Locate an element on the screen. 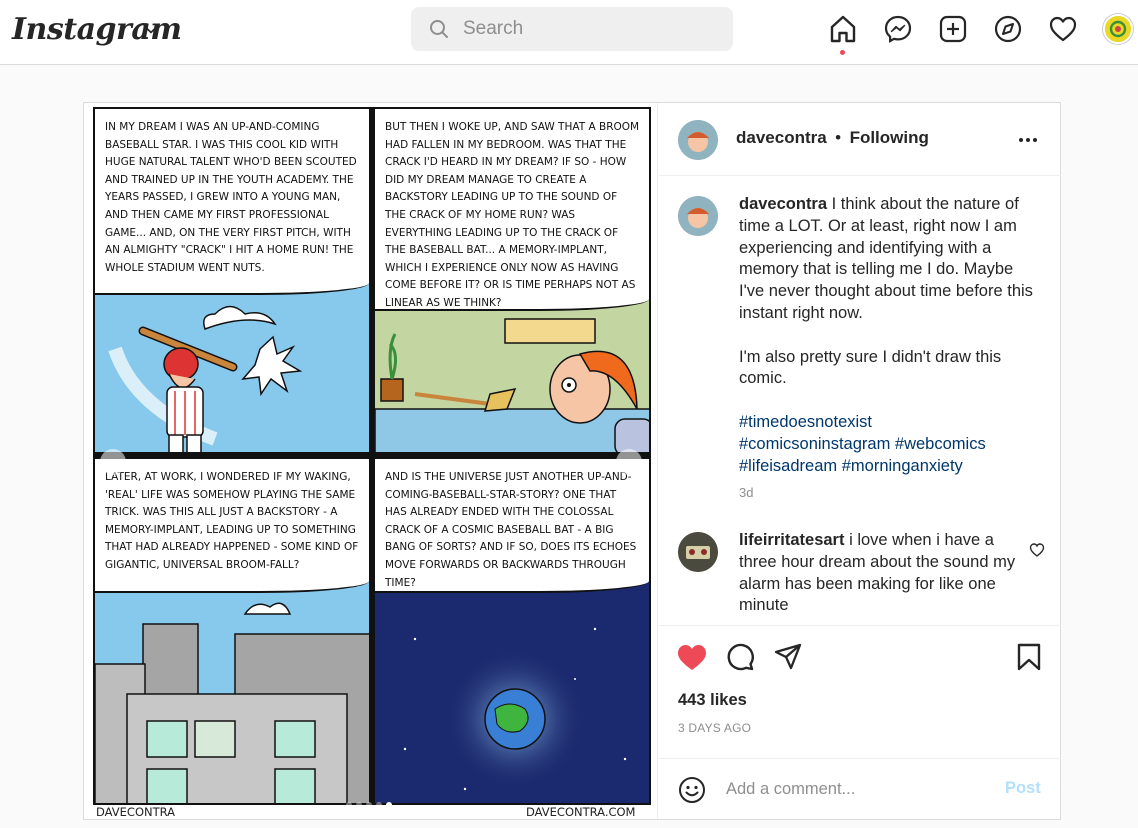  hashtag-link: #morninganxiety is located at coordinates (902, 466).